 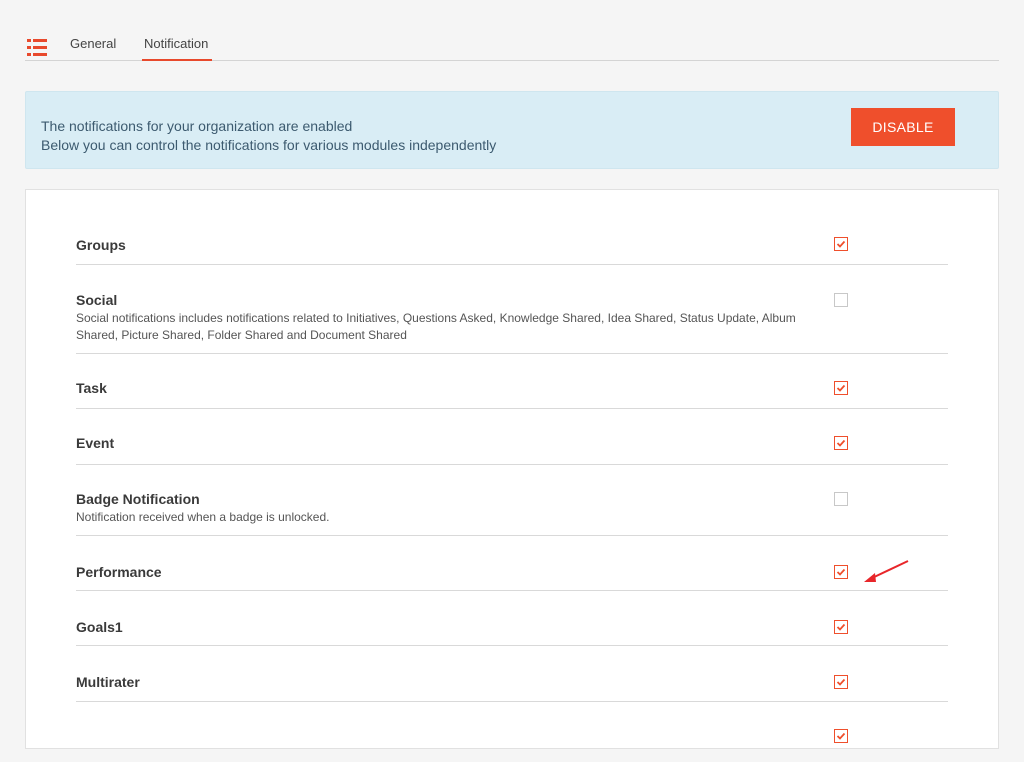 What do you see at coordinates (886, 571) in the screenshot?
I see `annotation-arrow-icon` at bounding box center [886, 571].